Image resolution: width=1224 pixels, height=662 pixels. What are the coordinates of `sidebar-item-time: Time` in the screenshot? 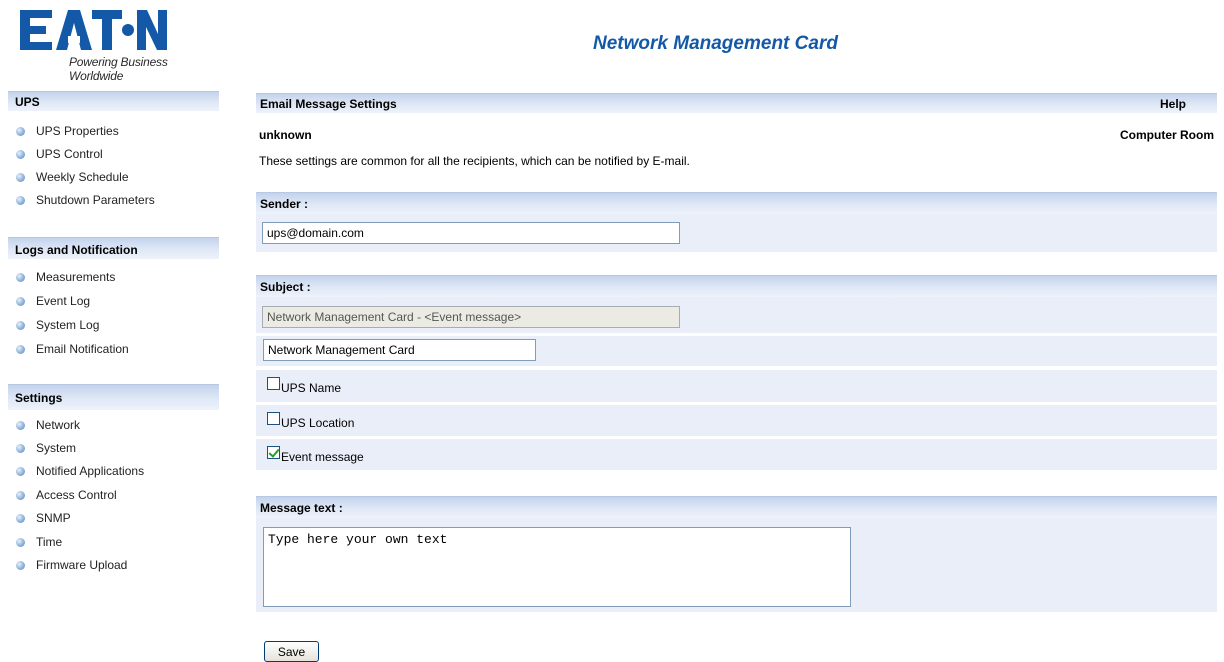 It's located at (39, 542).